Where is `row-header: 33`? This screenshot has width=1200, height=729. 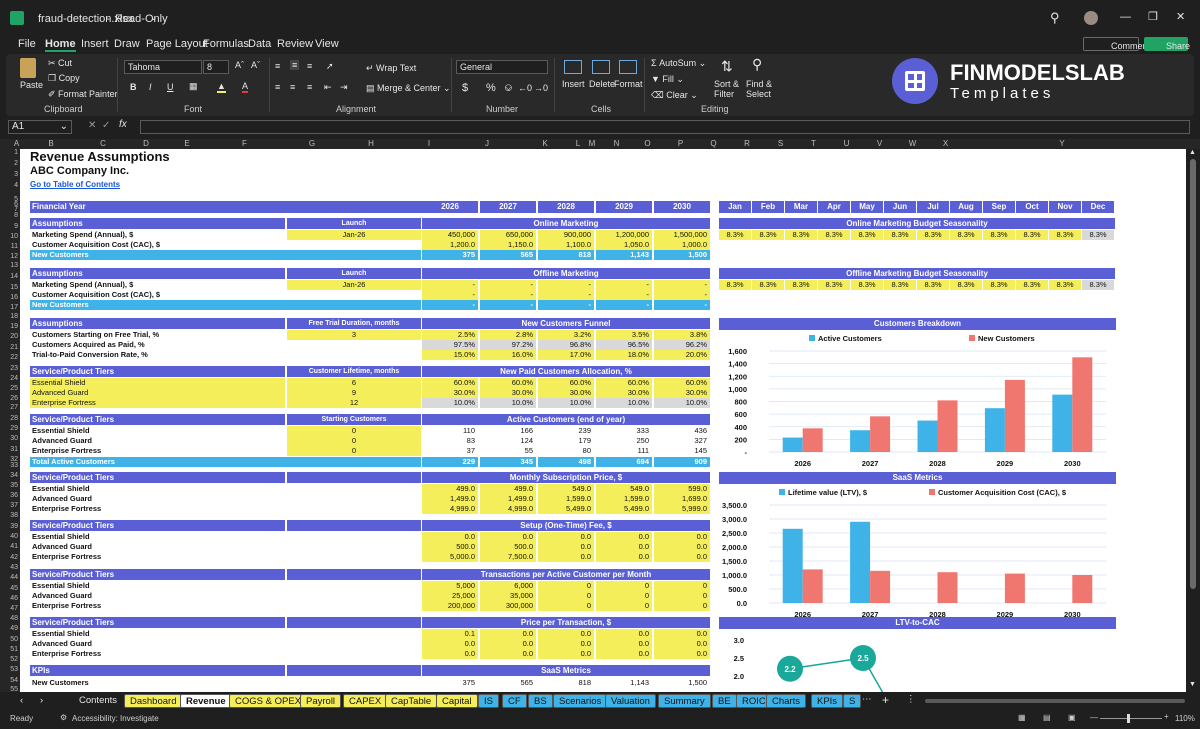
row-header: 33 is located at coordinates (9, 465).